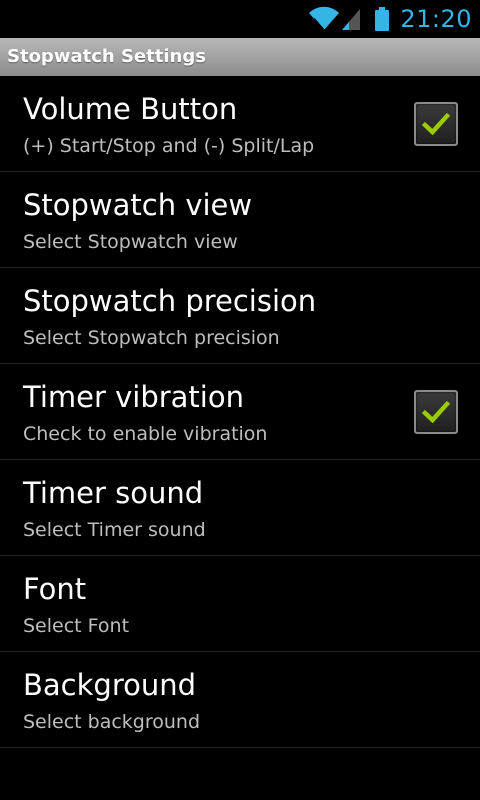 The height and width of the screenshot is (800, 480). I want to click on setting-title: Timer sound, so click(113, 493).